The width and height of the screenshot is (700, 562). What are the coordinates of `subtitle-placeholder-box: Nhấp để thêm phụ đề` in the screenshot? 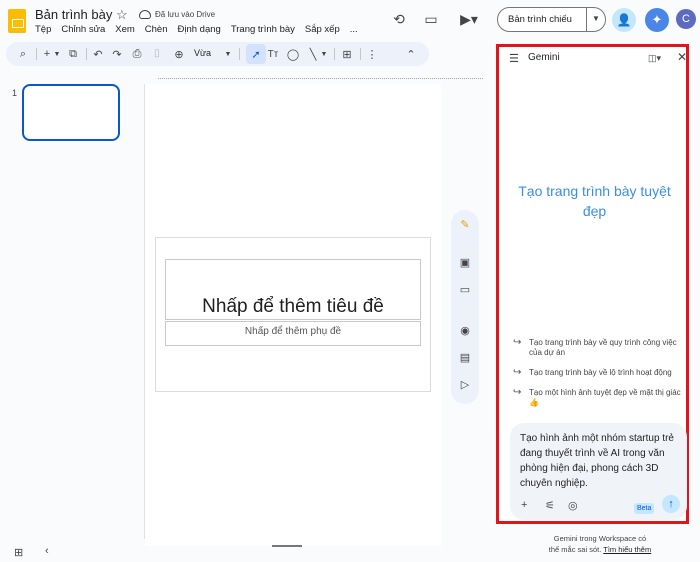 It's located at (293, 333).